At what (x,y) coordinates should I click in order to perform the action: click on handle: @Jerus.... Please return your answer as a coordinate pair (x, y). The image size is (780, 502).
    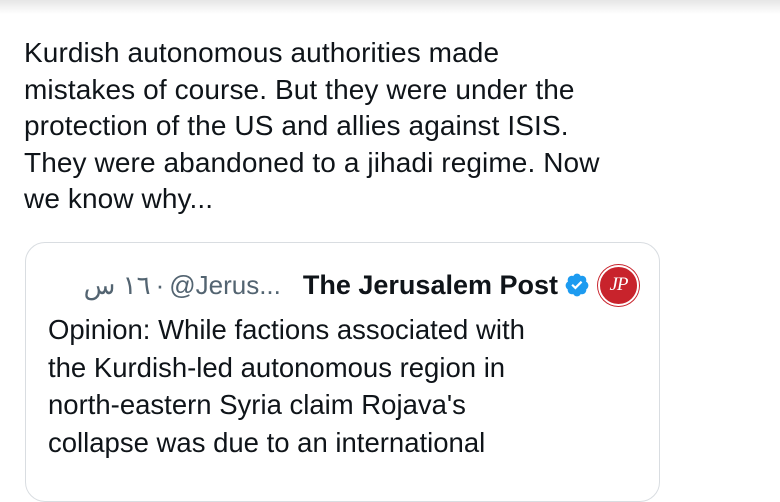
    Looking at the image, I should click on (225, 285).